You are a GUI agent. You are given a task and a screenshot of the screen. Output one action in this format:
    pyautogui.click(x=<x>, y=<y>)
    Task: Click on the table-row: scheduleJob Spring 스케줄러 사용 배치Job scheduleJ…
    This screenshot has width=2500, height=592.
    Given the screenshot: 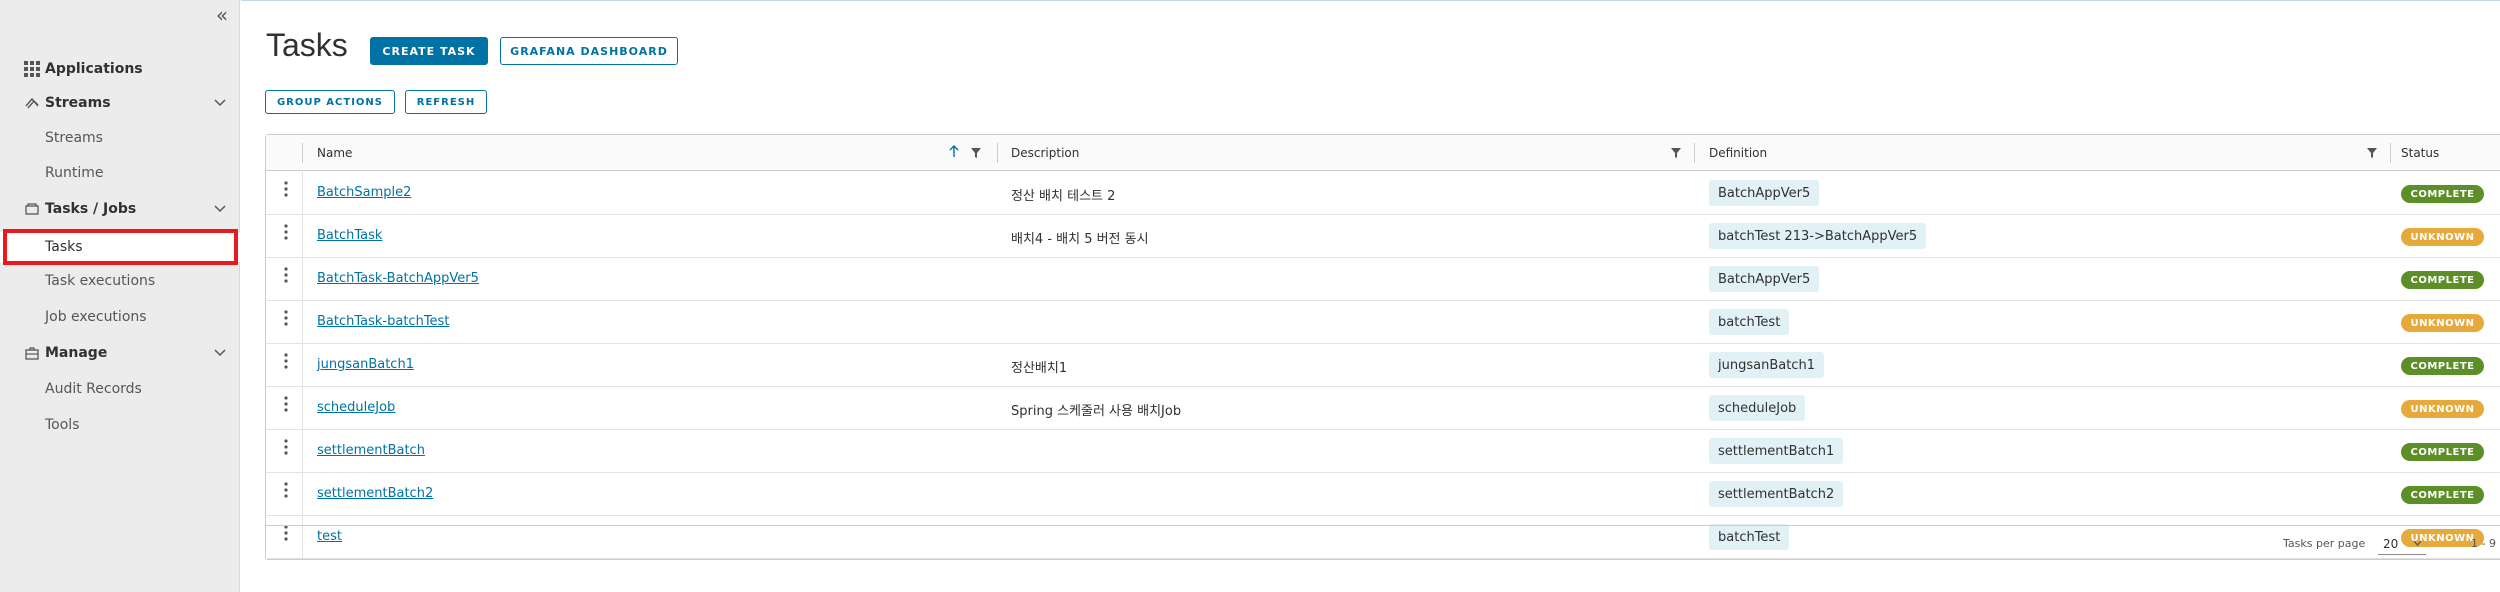 What is the action you would take?
    pyautogui.click(x=1383, y=408)
    